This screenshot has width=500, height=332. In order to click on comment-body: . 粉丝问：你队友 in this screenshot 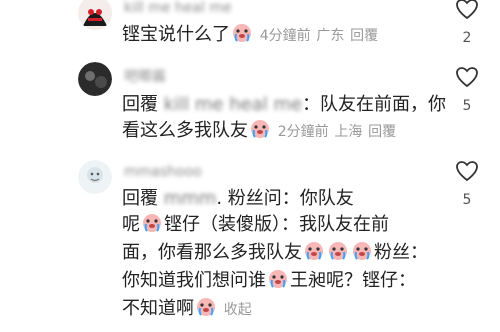, I will do `click(285, 198)`.